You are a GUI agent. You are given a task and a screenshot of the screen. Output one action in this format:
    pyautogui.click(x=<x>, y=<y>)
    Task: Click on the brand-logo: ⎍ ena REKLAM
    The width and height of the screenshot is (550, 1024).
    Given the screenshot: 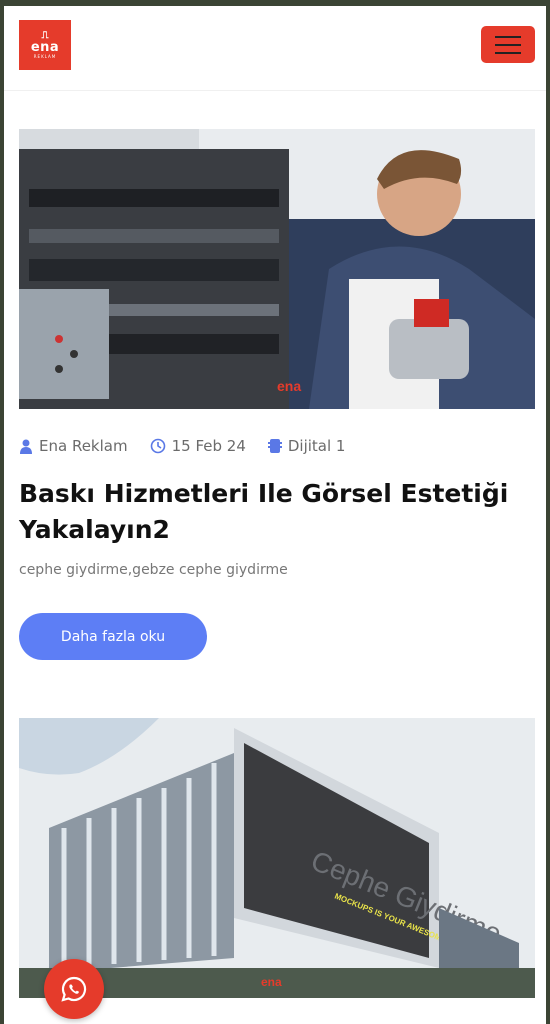 What is the action you would take?
    pyautogui.click(x=45, y=45)
    